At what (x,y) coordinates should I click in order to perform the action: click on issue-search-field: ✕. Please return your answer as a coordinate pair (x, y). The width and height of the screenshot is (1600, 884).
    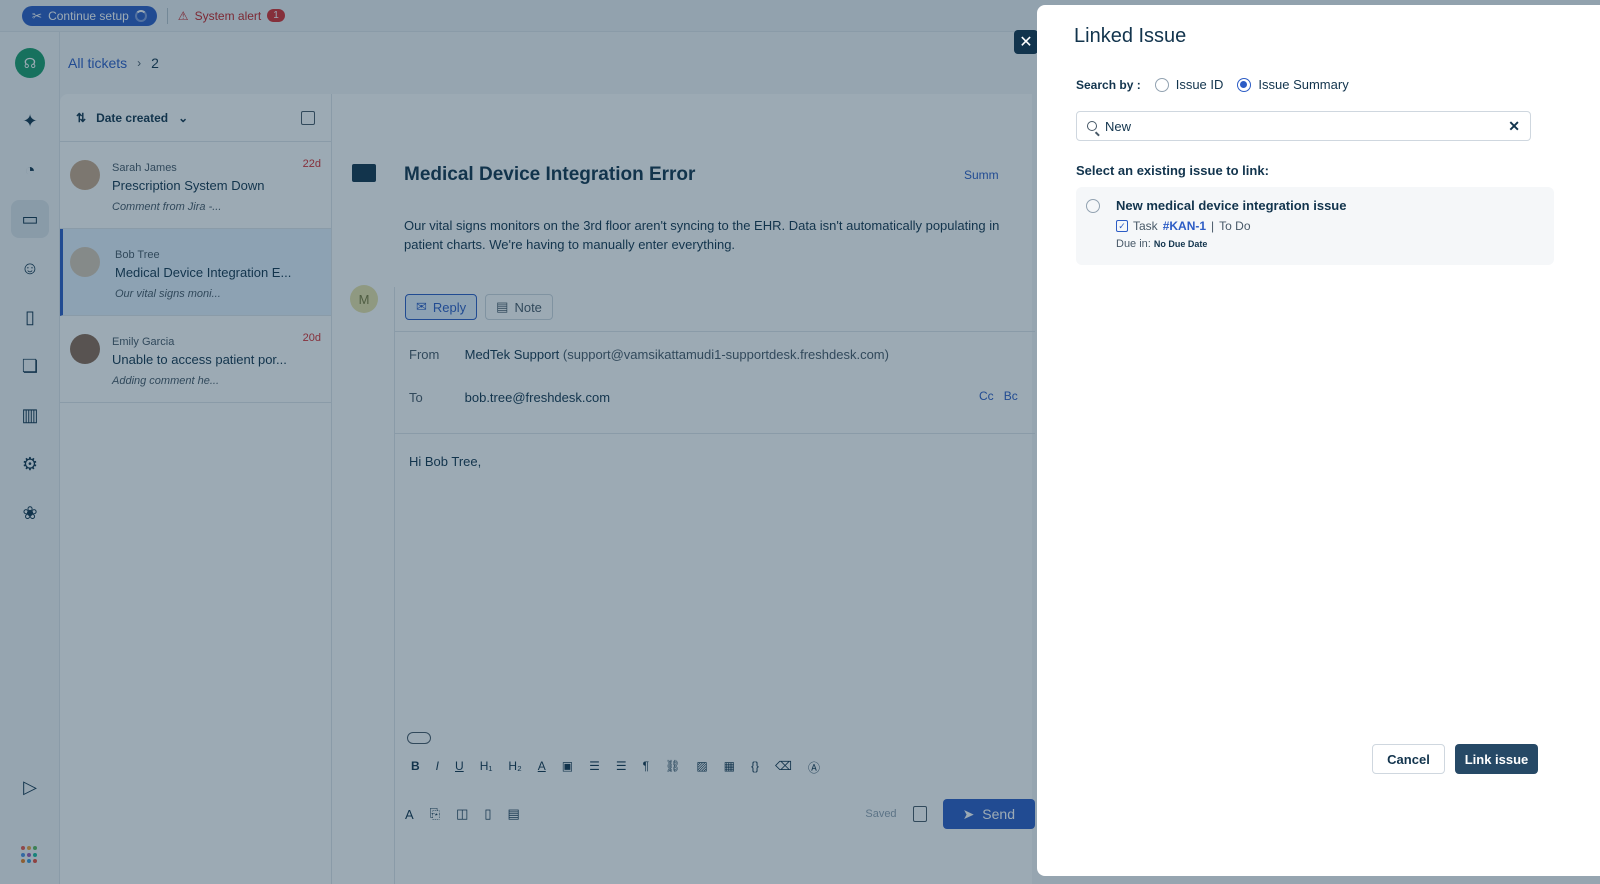
    Looking at the image, I should click on (1303, 126).